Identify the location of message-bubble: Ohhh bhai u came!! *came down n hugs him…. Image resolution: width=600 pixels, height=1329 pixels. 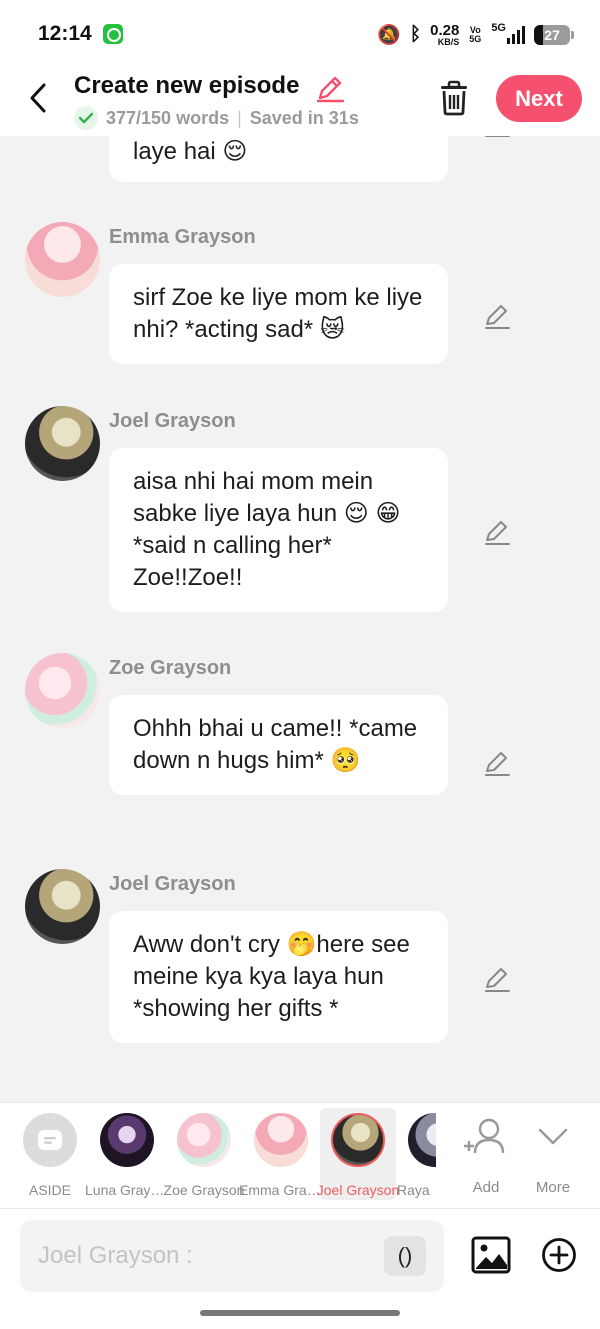
(278, 745).